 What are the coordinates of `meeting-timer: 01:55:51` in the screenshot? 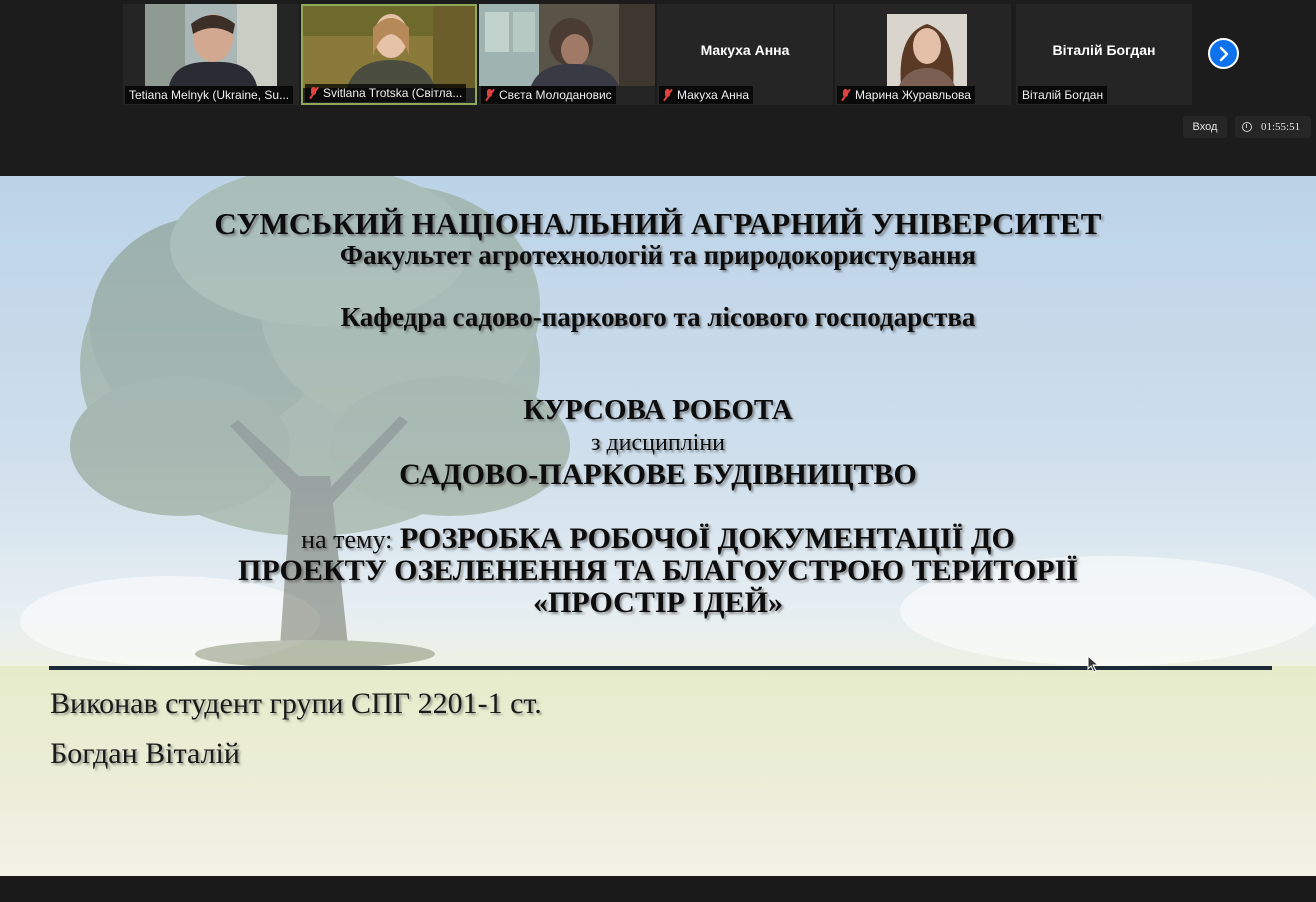 It's located at (1273, 127).